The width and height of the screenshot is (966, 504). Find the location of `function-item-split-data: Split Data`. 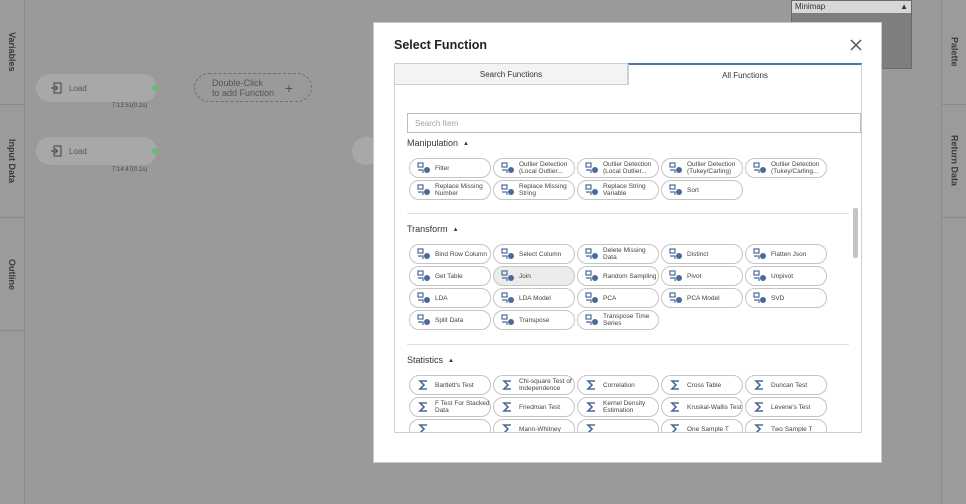

function-item-split-data: Split Data is located at coordinates (450, 320).